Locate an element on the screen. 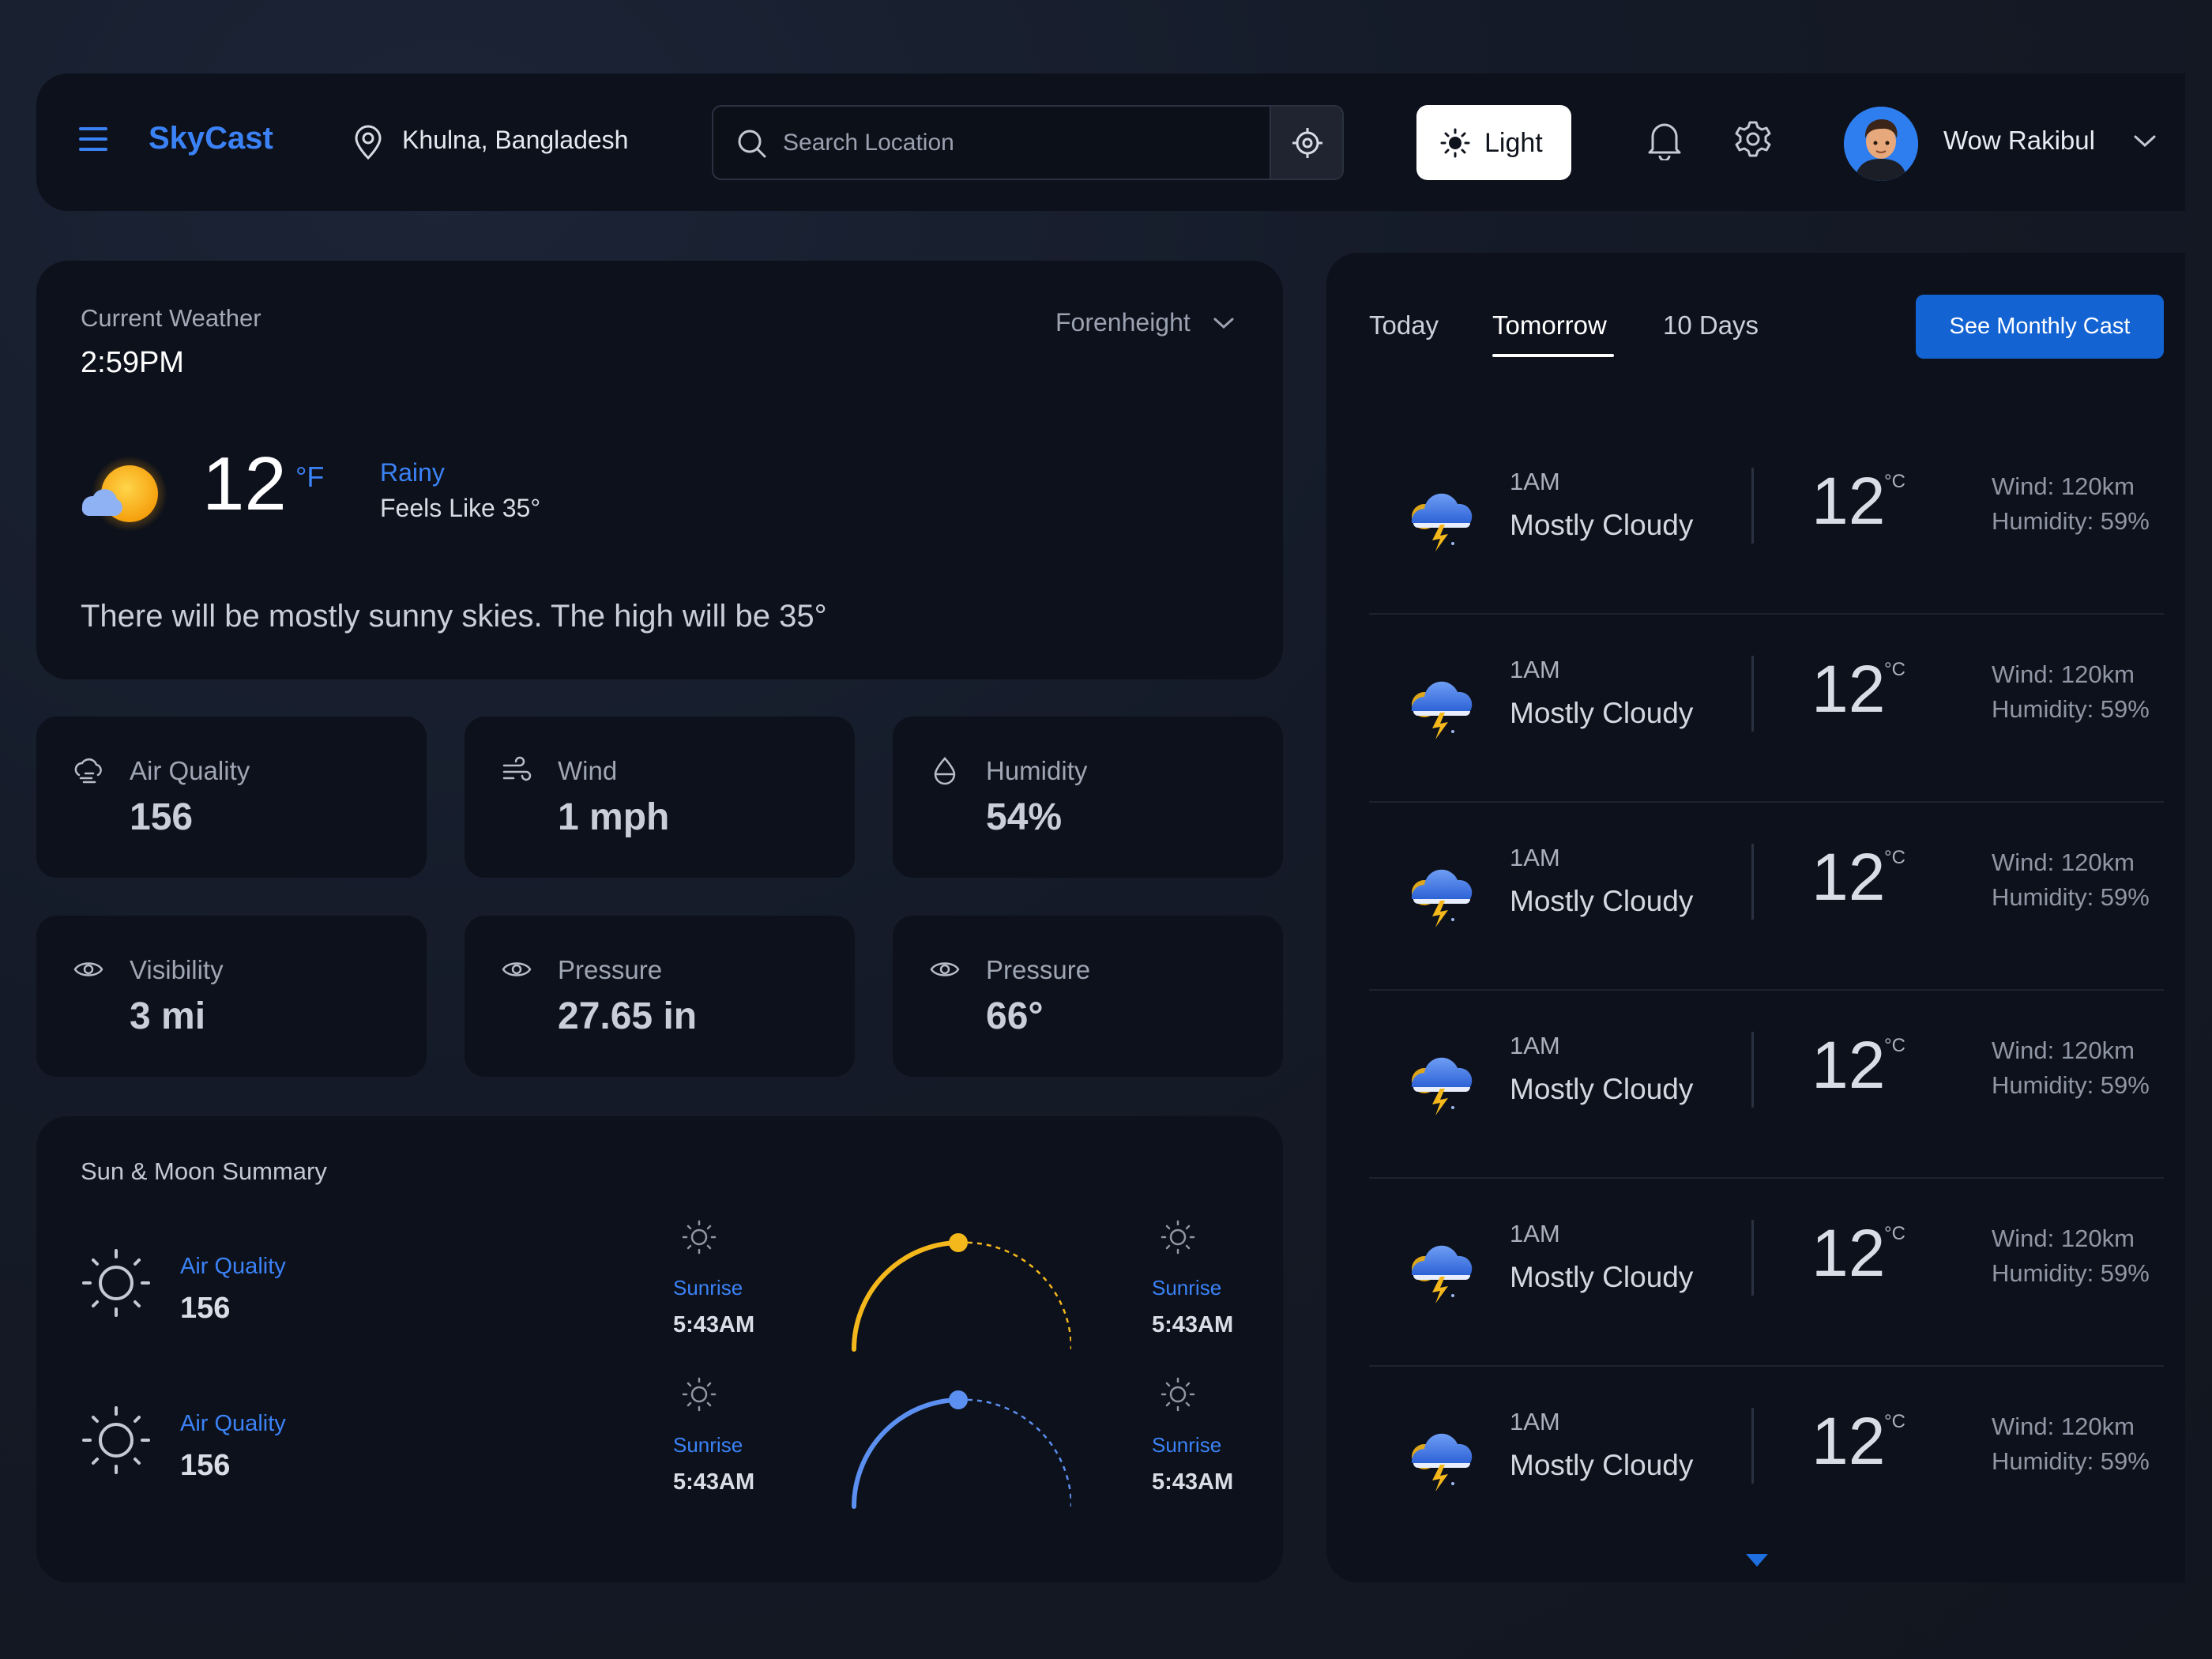 The height and width of the screenshot is (1659, 2212). settings-gear-icon is located at coordinates (1753, 139).